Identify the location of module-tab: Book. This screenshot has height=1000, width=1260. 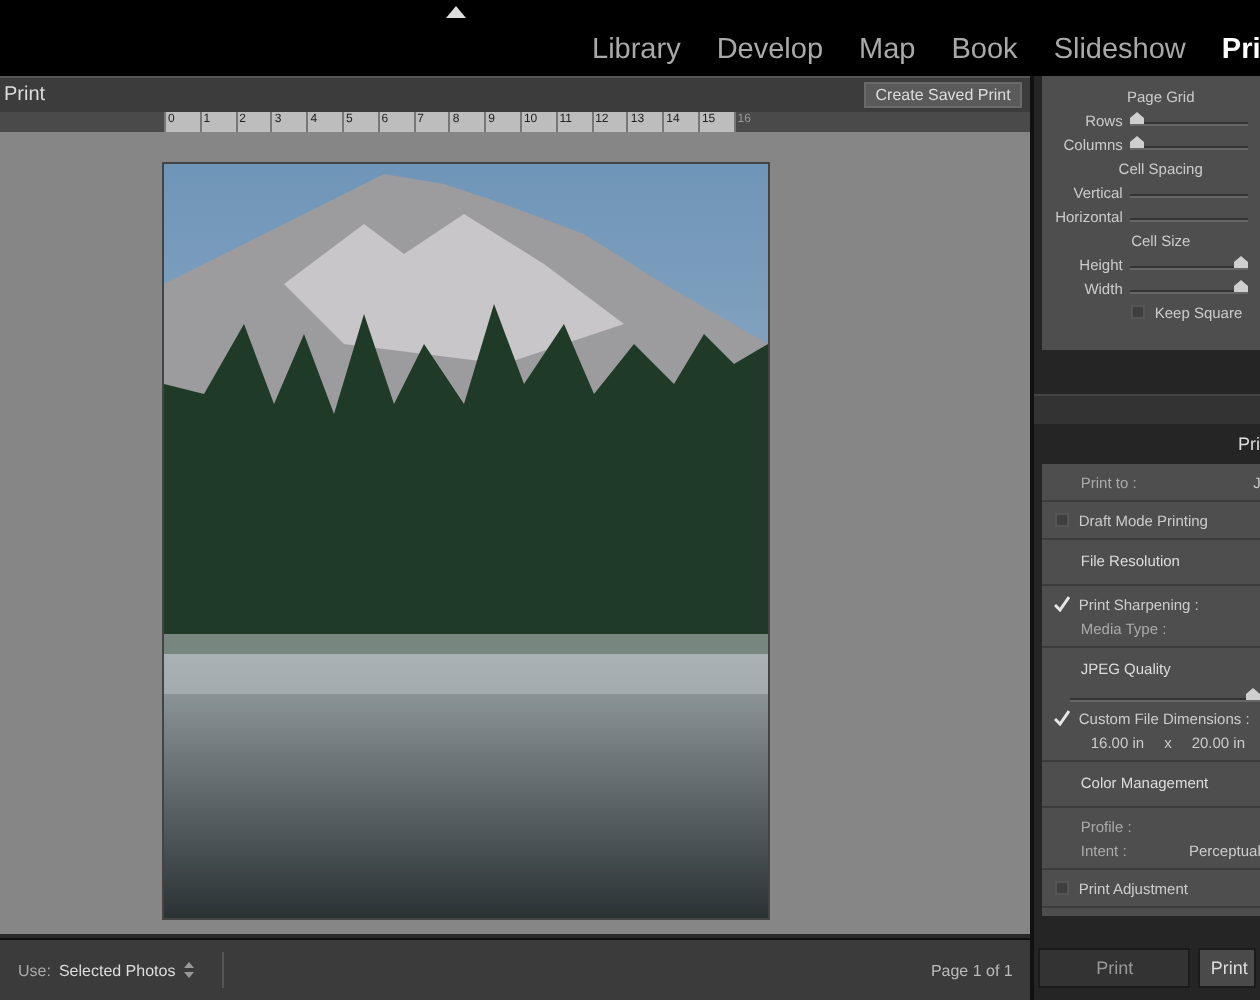
(984, 50).